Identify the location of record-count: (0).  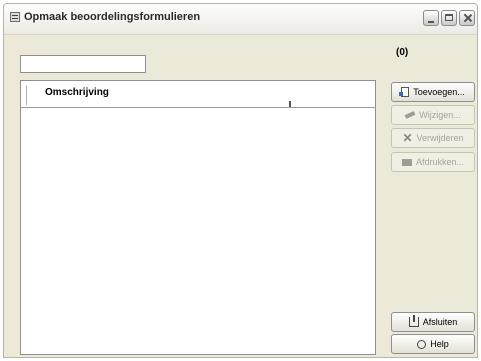
(402, 52).